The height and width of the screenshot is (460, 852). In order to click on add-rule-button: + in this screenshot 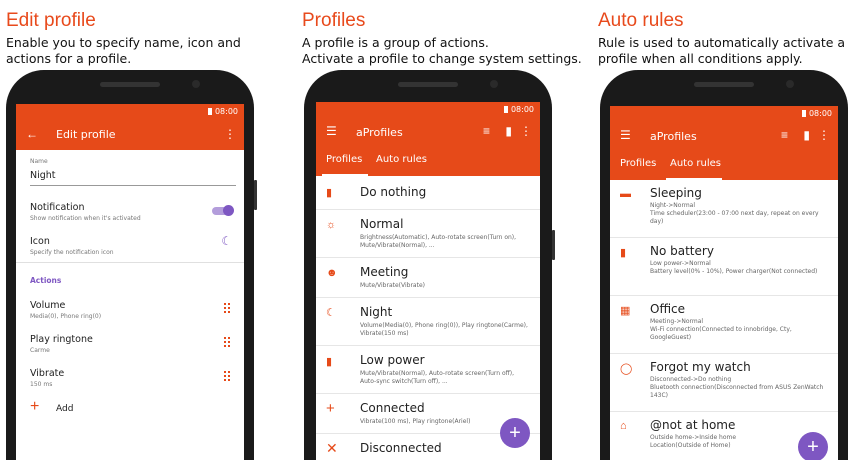, I will do `click(813, 446)`.